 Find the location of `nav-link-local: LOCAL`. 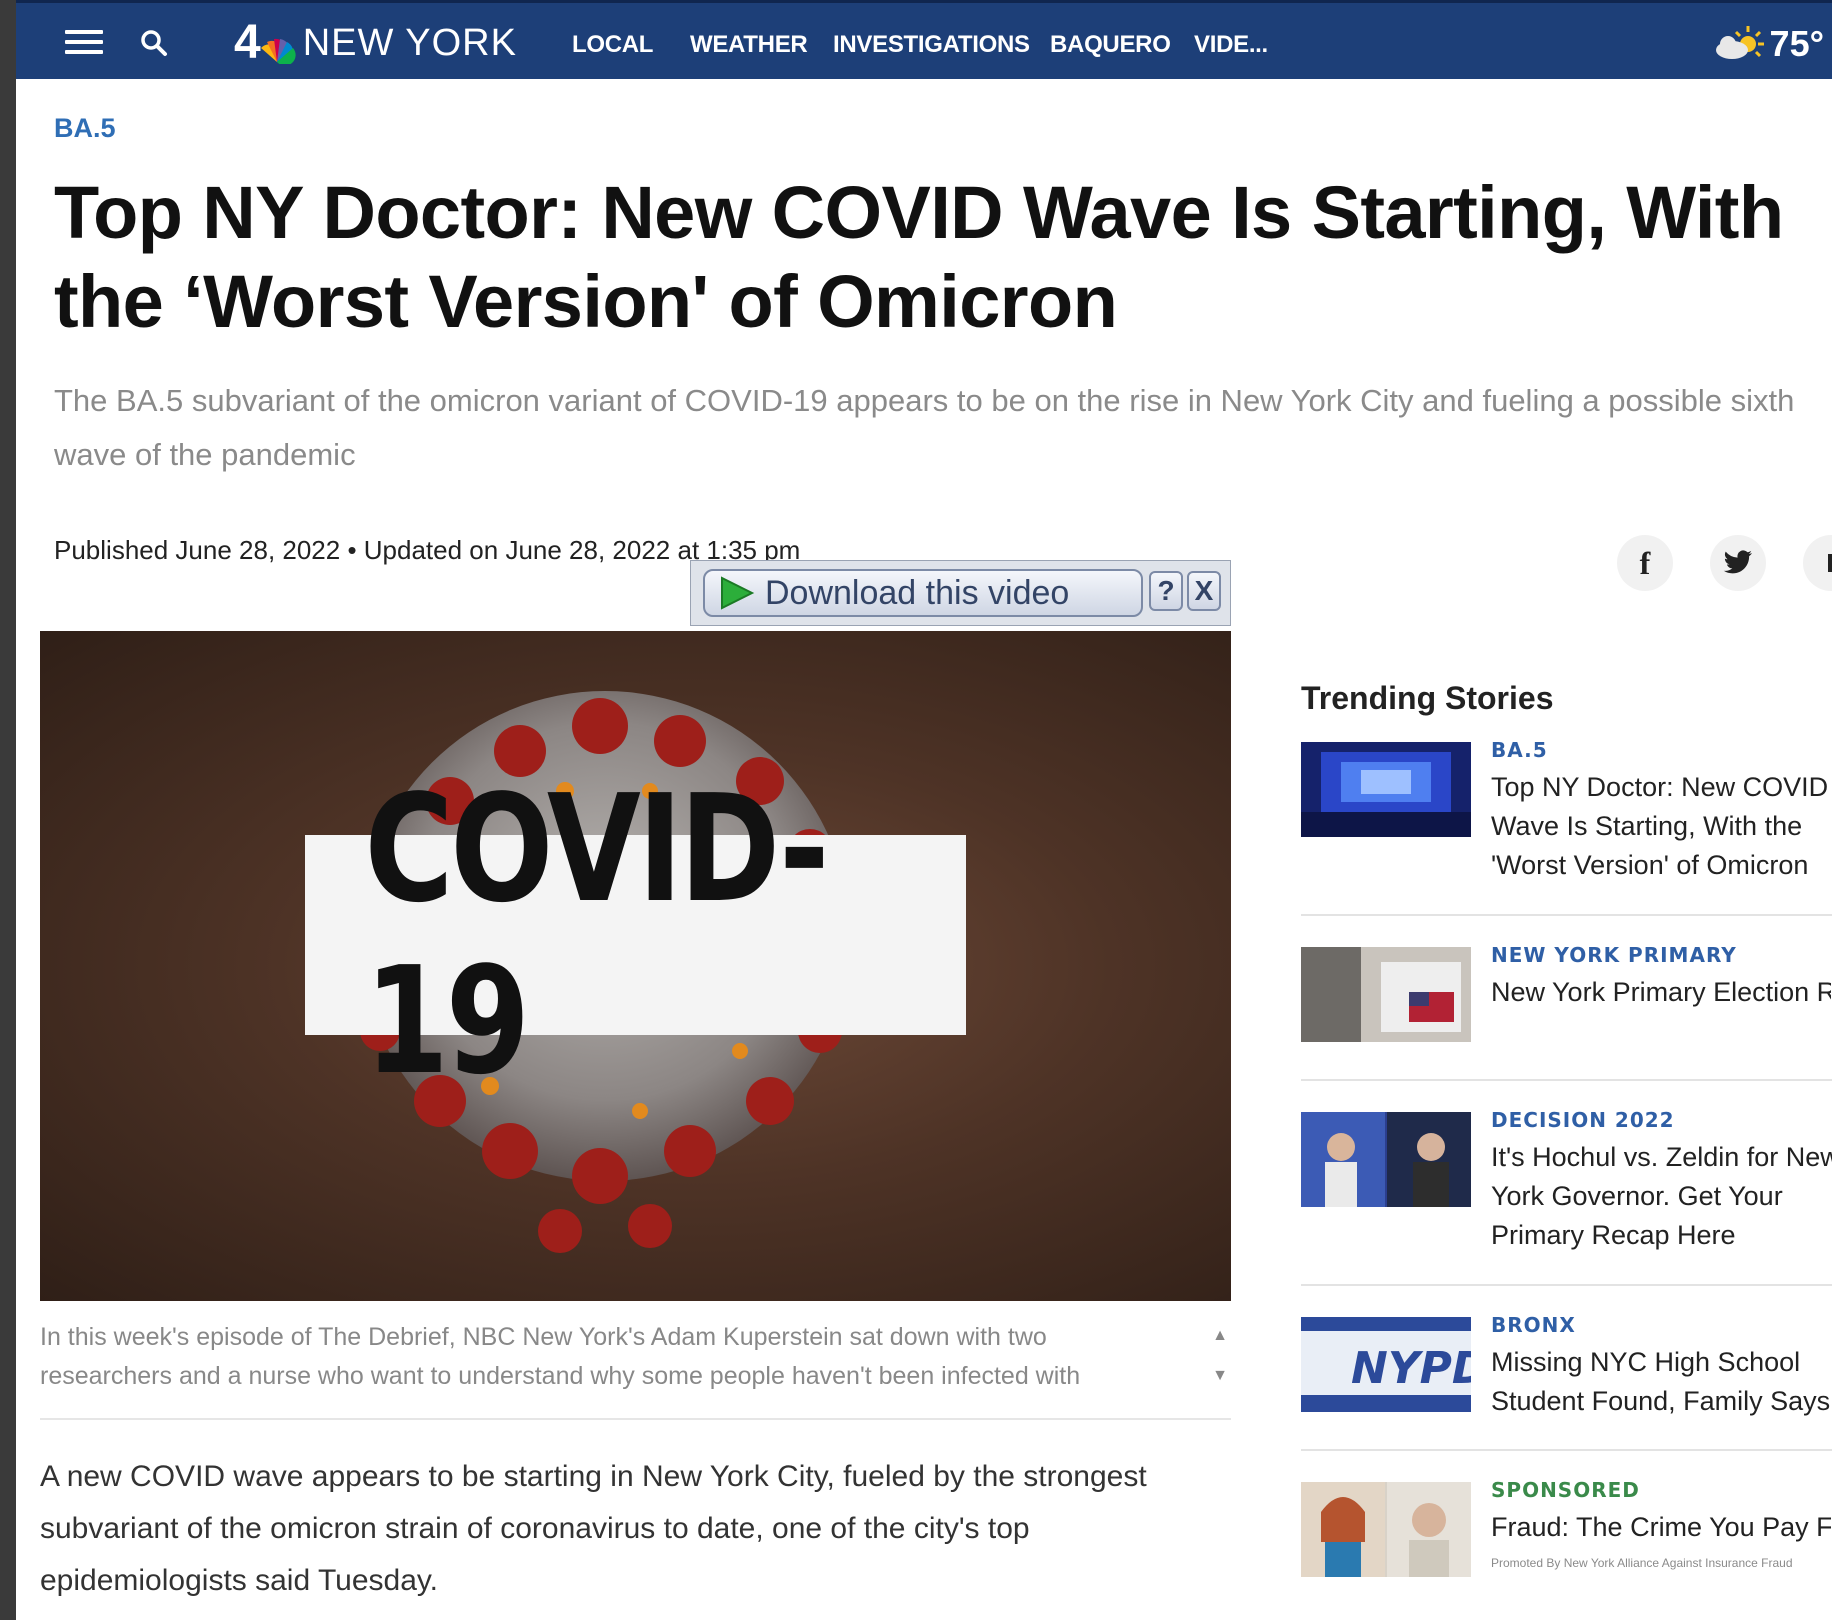

nav-link-local: LOCAL is located at coordinates (612, 45).